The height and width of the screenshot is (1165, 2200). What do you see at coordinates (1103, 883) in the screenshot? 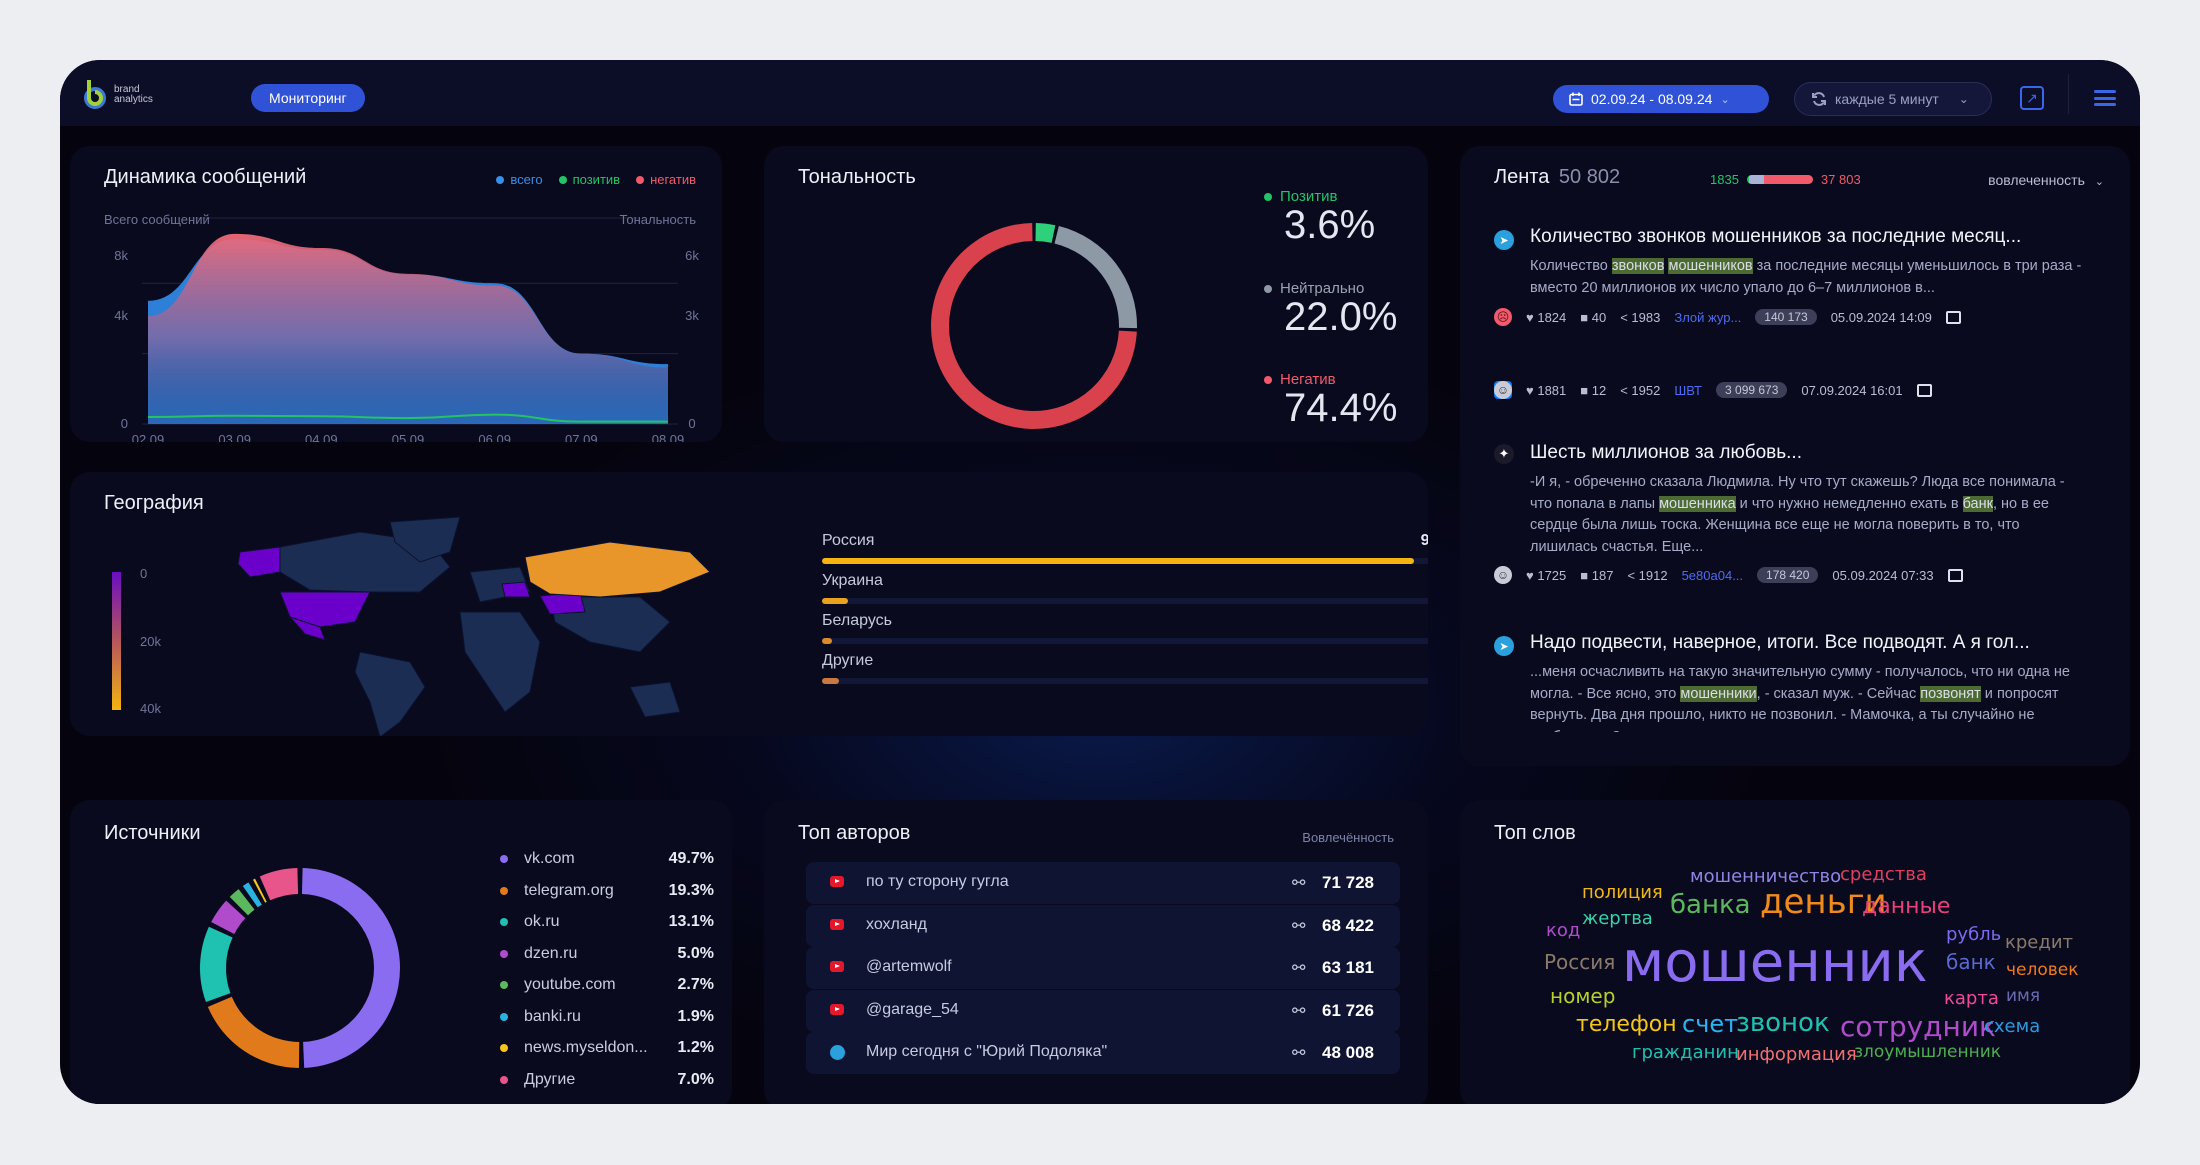
I see `author-row: по ту сторону гугла ⚯ 71 728` at bounding box center [1103, 883].